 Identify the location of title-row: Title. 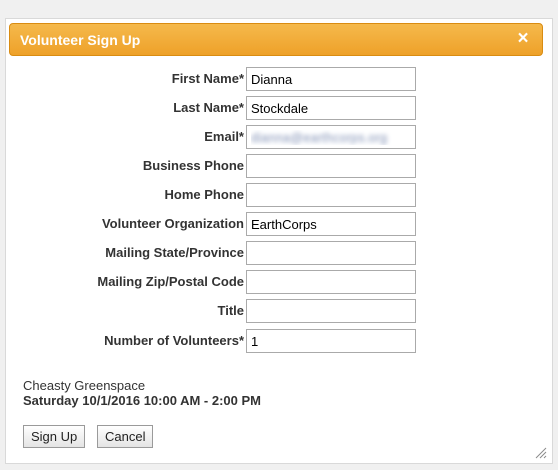
(280, 311).